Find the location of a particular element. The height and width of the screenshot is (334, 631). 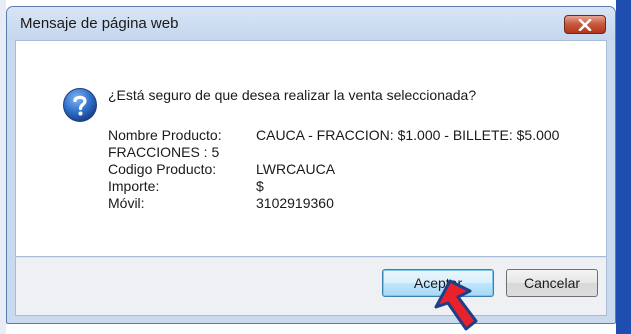

close-icon is located at coordinates (585, 24).